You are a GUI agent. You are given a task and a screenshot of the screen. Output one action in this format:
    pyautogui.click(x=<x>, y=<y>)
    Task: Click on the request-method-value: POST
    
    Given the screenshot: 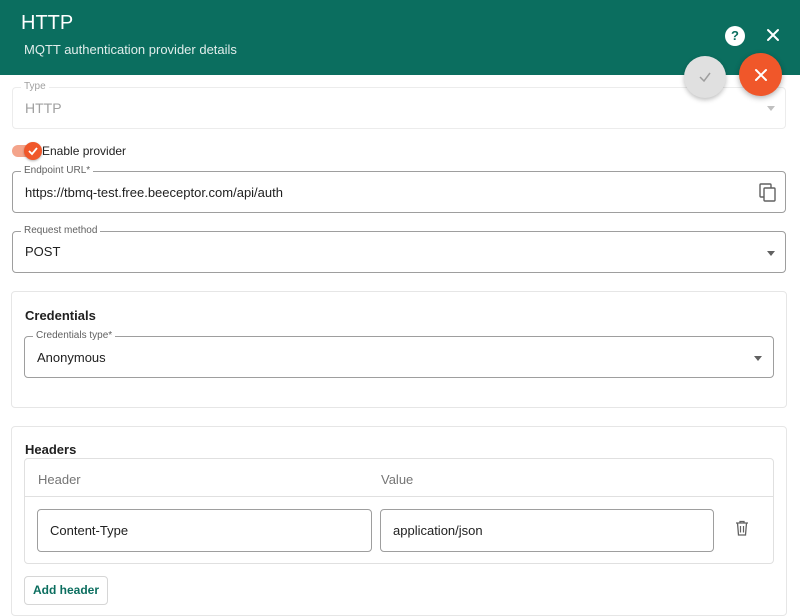 What is the action you would take?
    pyautogui.click(x=43, y=251)
    